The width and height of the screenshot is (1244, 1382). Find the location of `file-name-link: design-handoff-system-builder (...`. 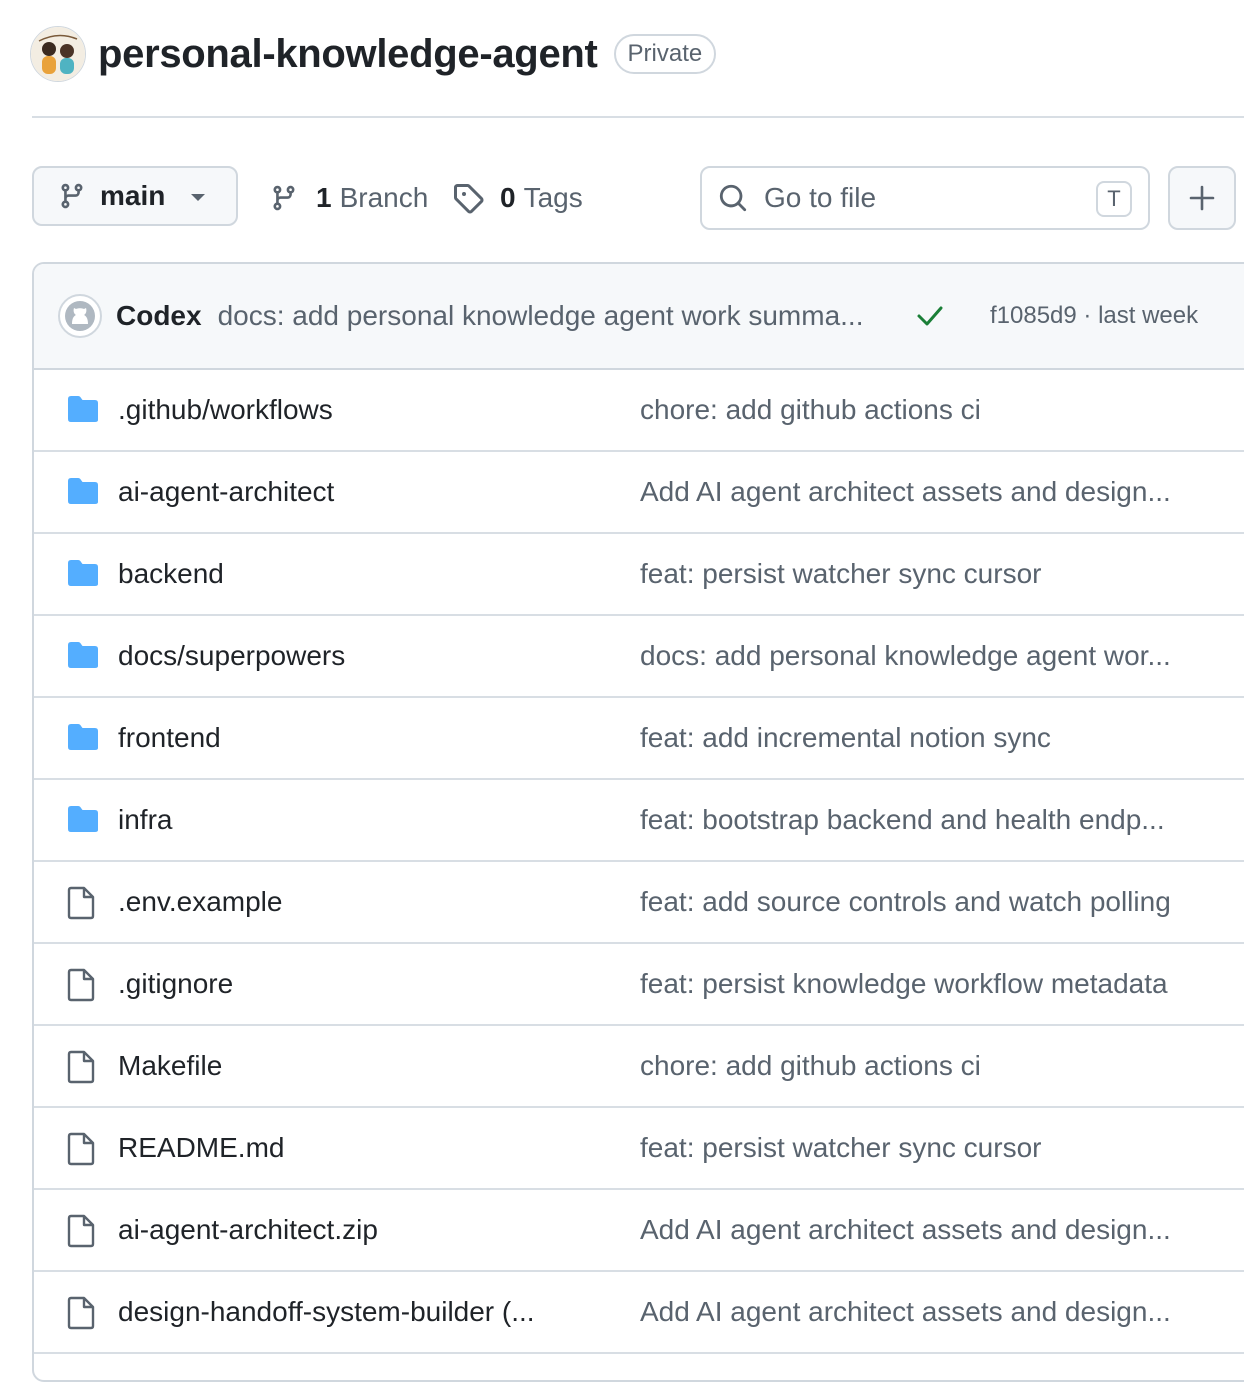

file-name-link: design-handoff-system-builder (... is located at coordinates (326, 1312).